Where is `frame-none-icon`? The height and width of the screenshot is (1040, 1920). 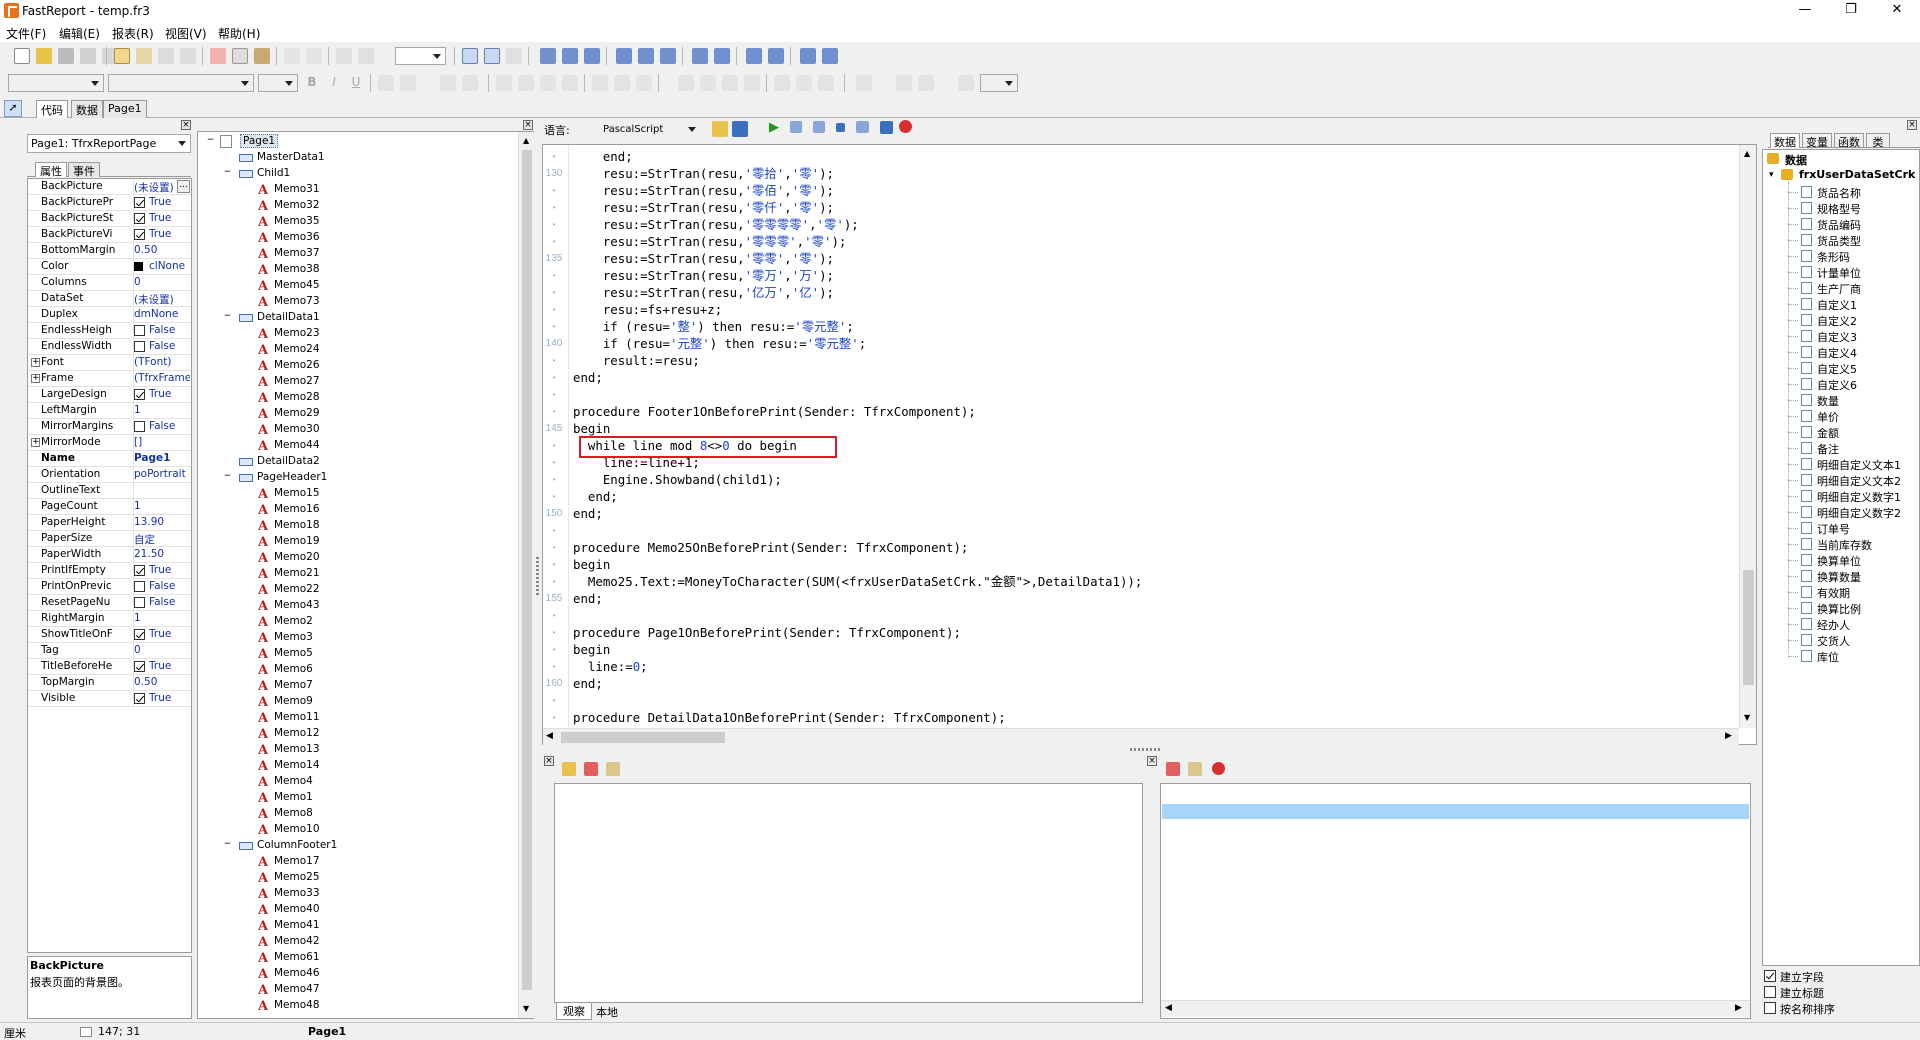
frame-none-icon is located at coordinates (804, 83).